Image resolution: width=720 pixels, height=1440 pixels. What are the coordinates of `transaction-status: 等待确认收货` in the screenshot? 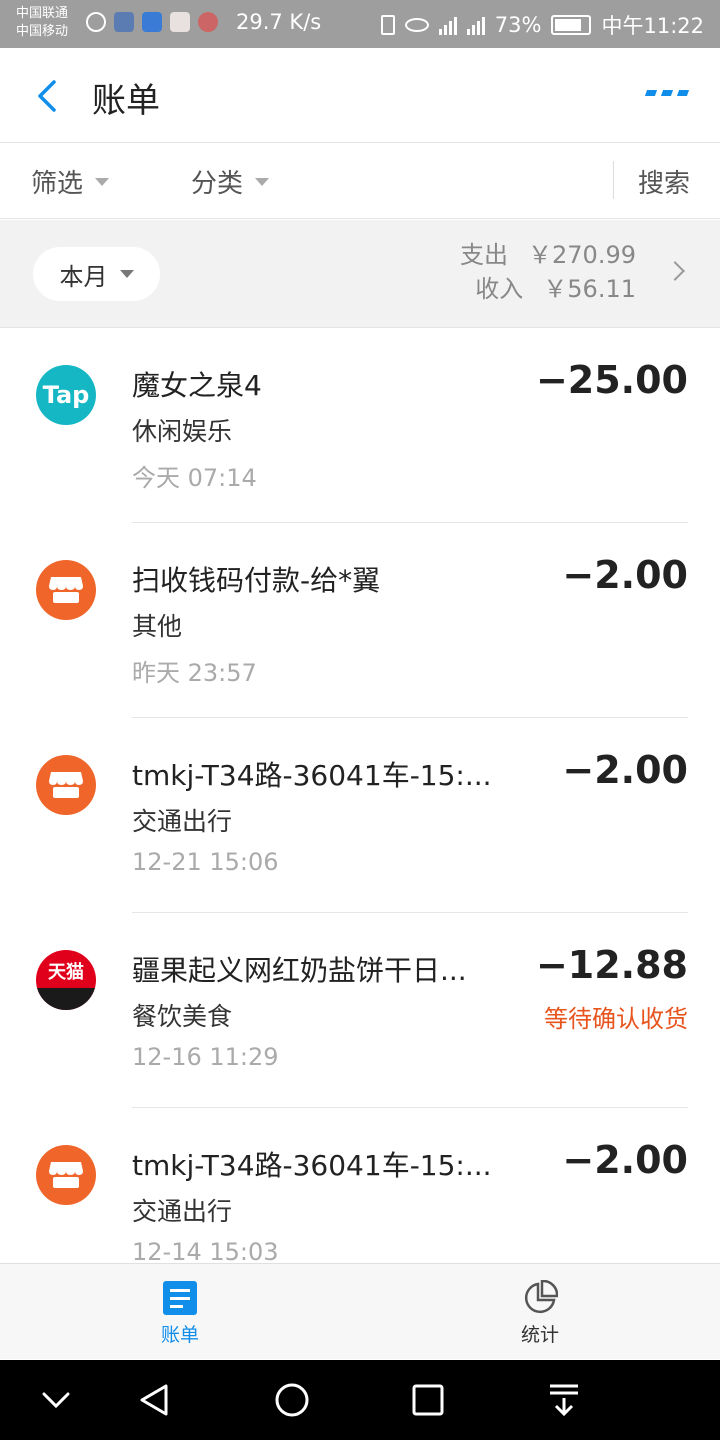 It's located at (616, 1019).